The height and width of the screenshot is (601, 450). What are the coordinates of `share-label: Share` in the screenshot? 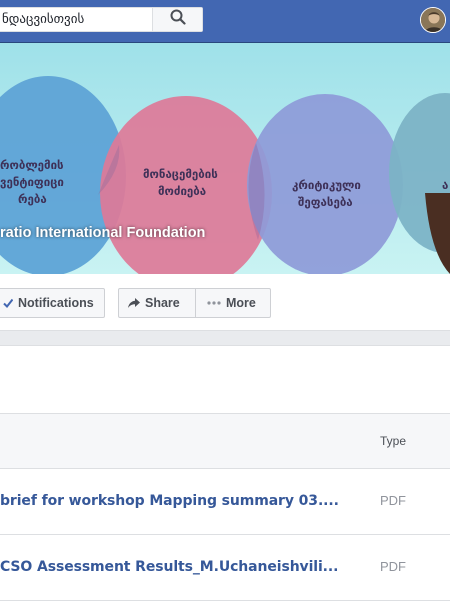 It's located at (162, 303).